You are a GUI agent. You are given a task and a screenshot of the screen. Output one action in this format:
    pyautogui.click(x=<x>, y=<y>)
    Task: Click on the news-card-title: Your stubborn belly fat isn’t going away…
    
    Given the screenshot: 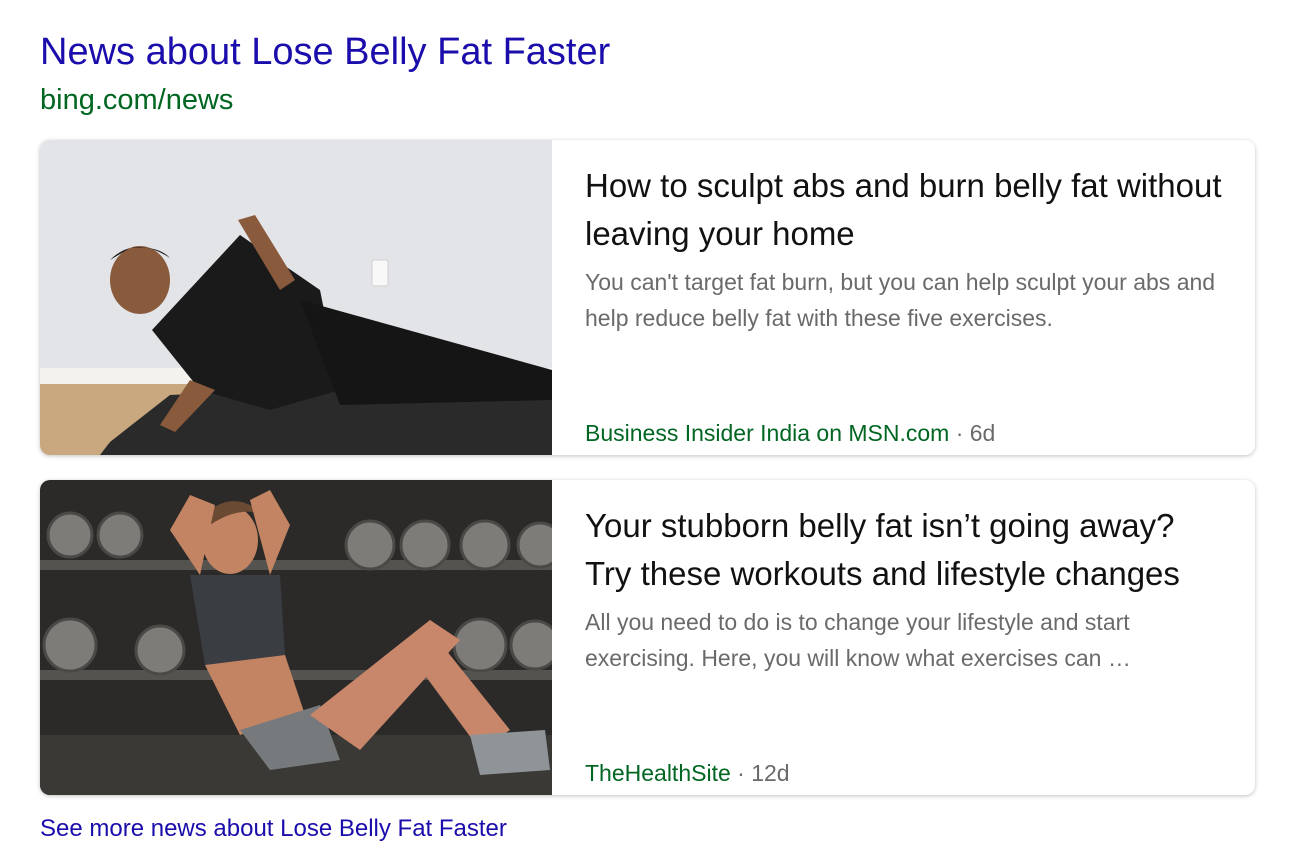 What is the action you would take?
    pyautogui.click(x=905, y=550)
    